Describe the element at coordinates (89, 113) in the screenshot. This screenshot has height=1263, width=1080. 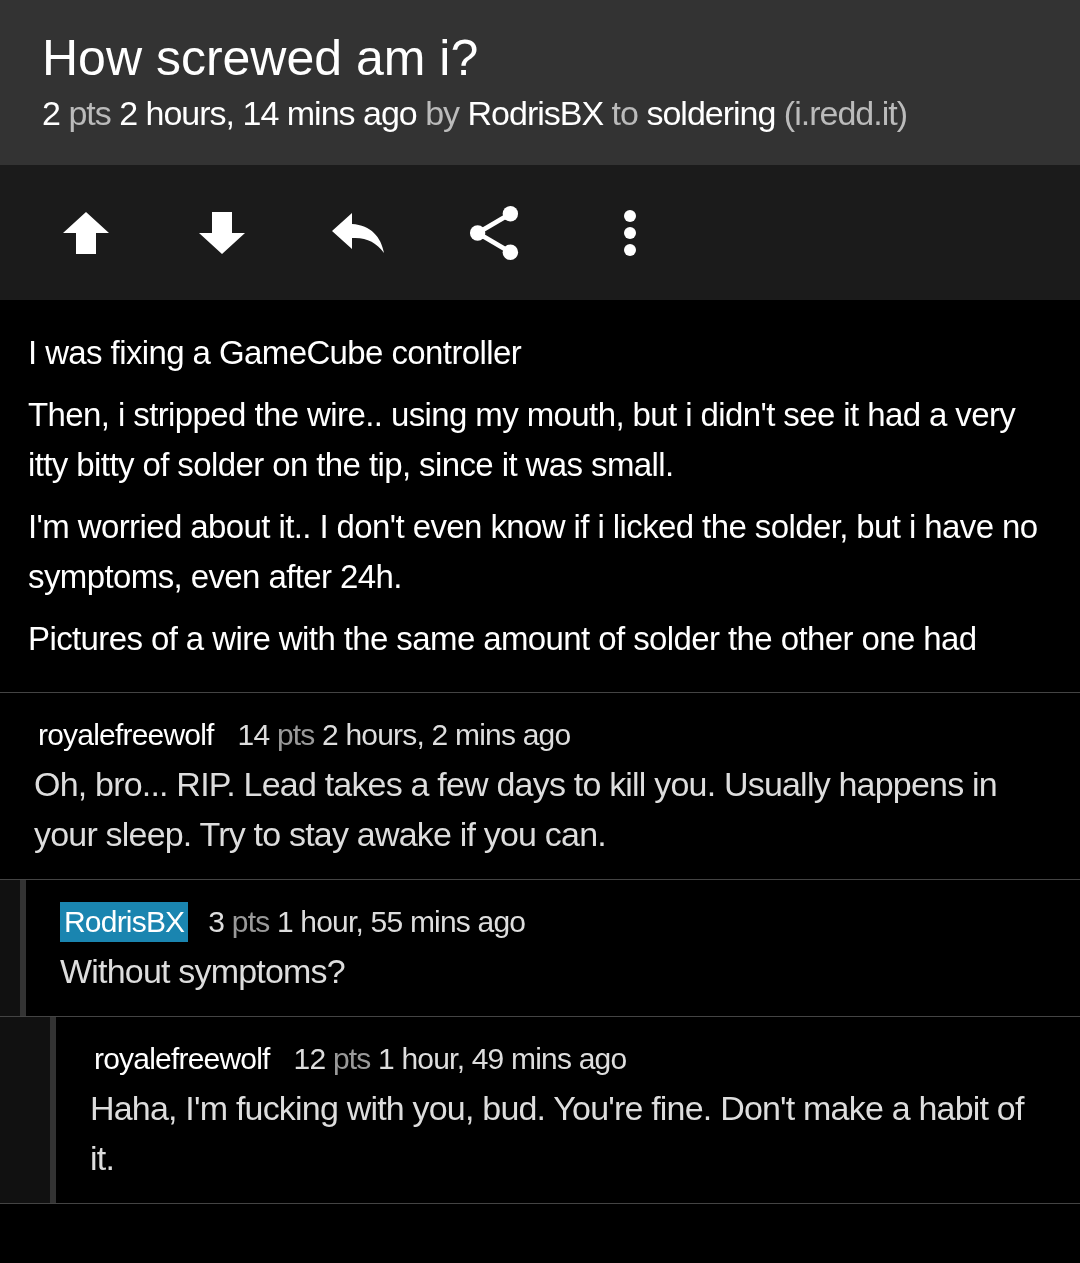
I see `post-meta-text: pts` at that location.